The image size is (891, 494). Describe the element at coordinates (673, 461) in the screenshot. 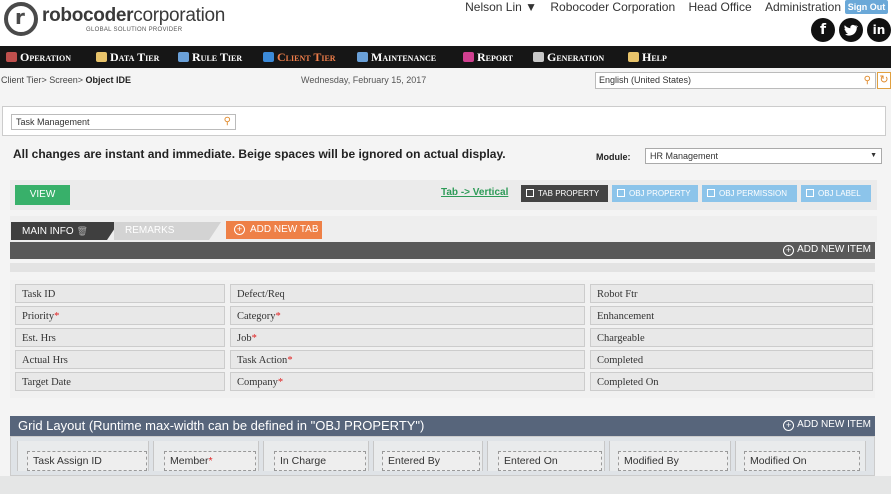

I see `grid-column-label: Modified By` at that location.